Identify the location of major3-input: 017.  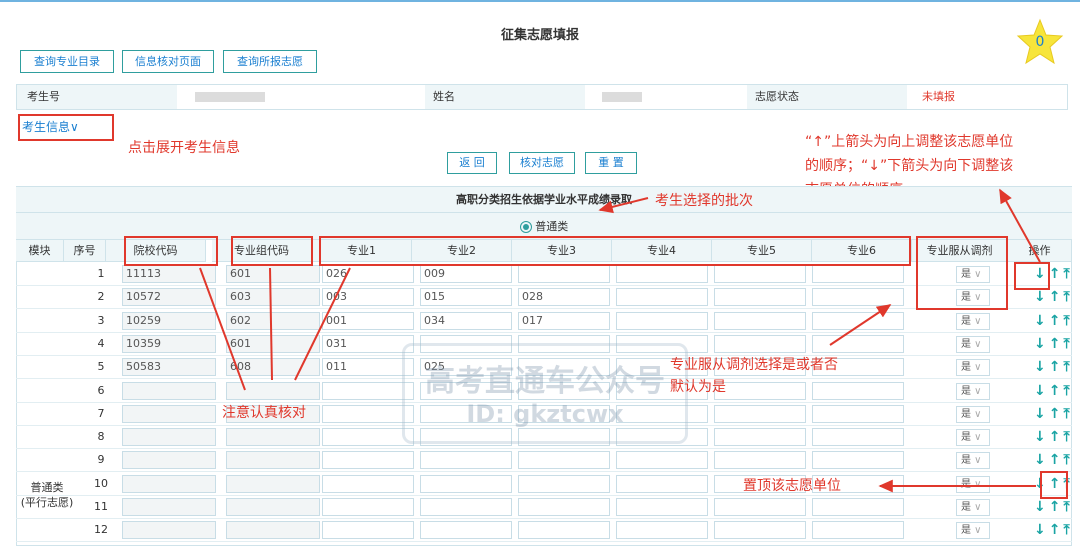
(564, 320).